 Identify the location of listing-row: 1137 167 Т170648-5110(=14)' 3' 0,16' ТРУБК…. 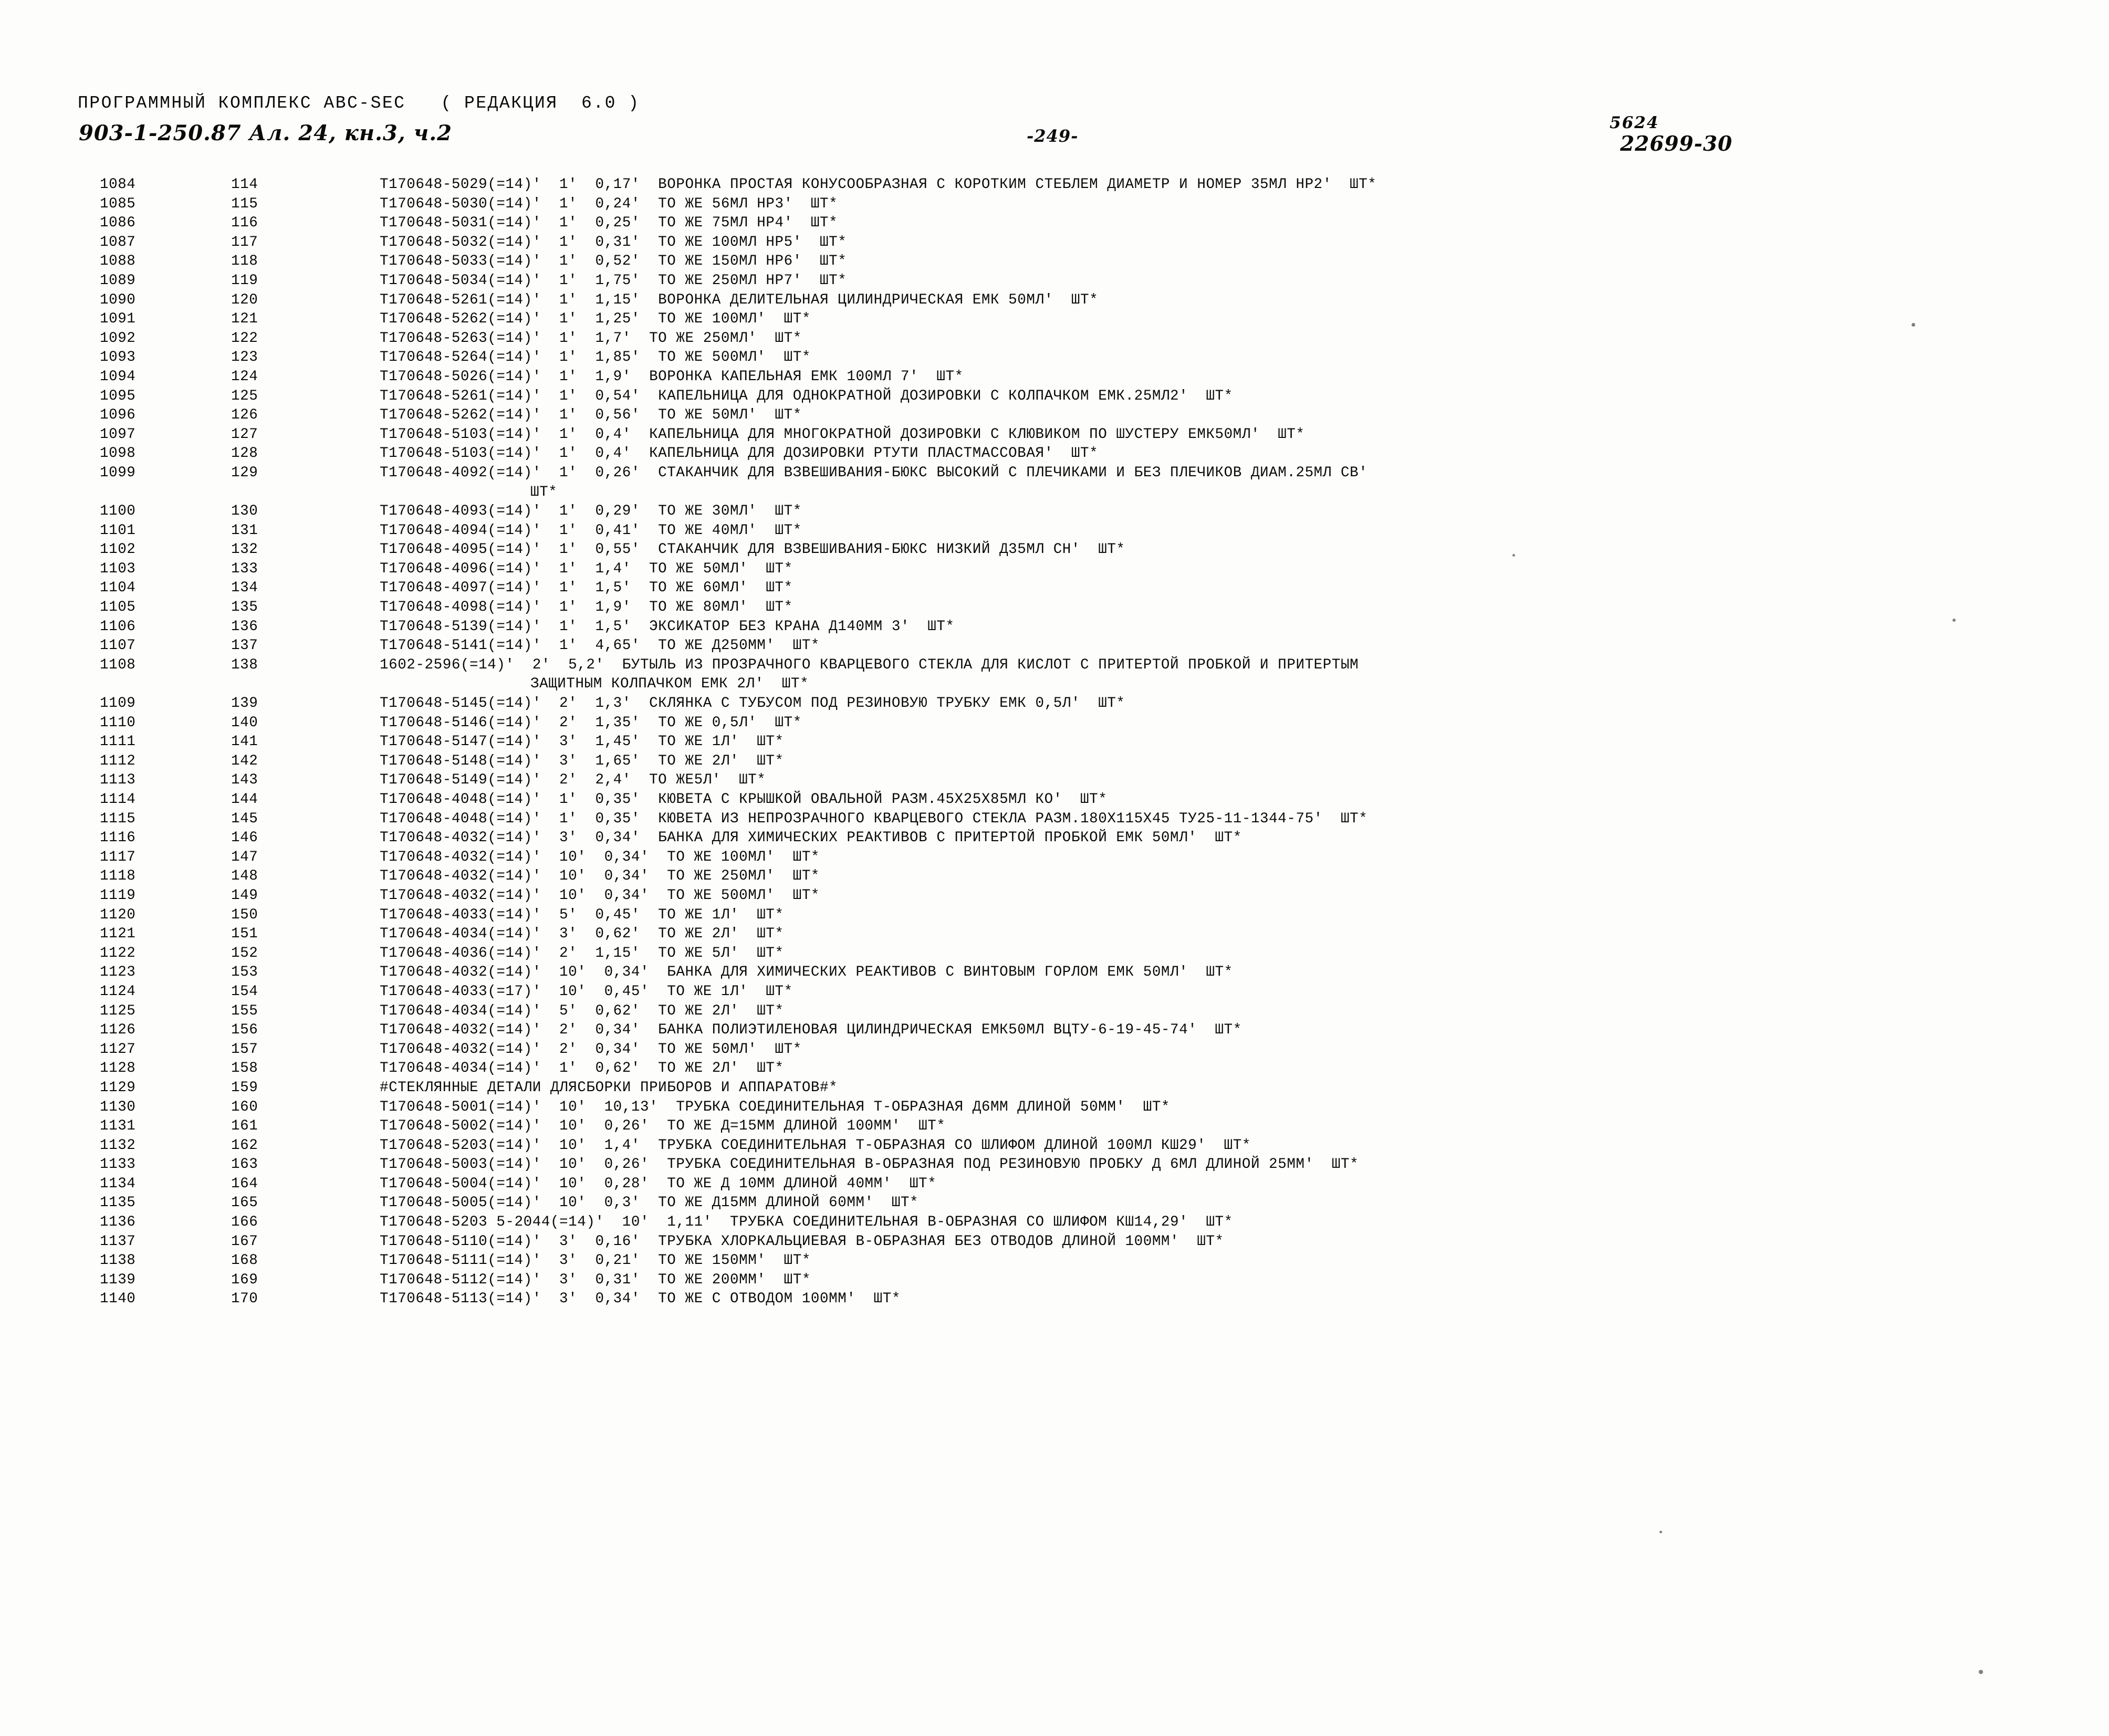
(1054, 1243).